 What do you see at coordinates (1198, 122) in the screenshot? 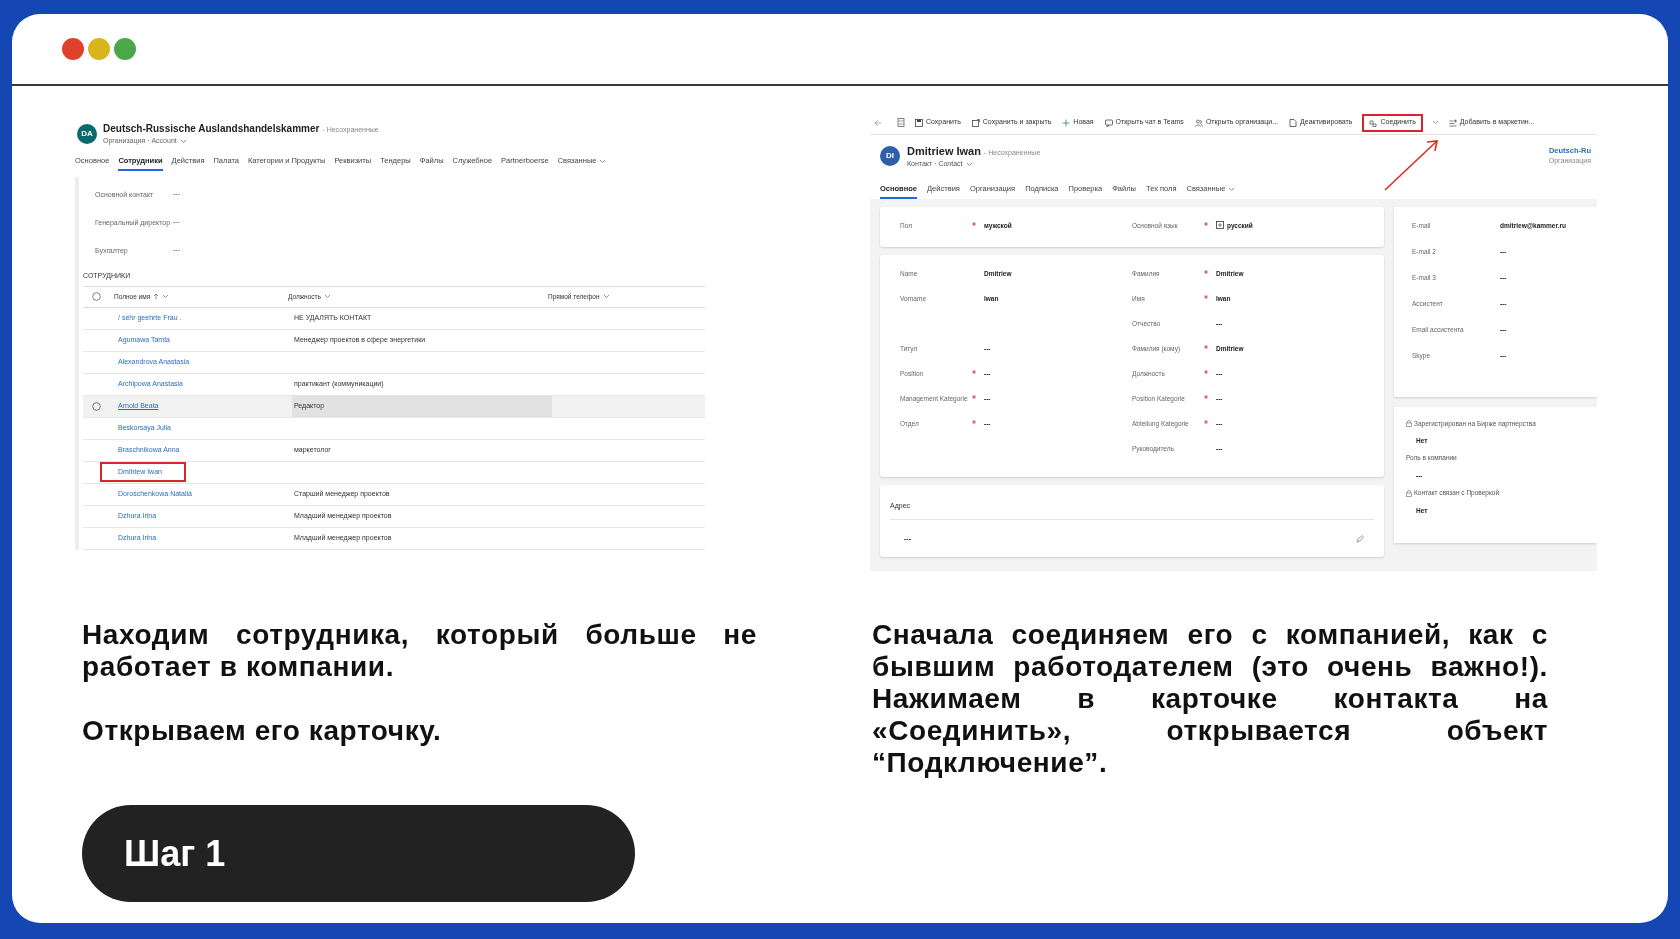
I see `people-icon` at bounding box center [1198, 122].